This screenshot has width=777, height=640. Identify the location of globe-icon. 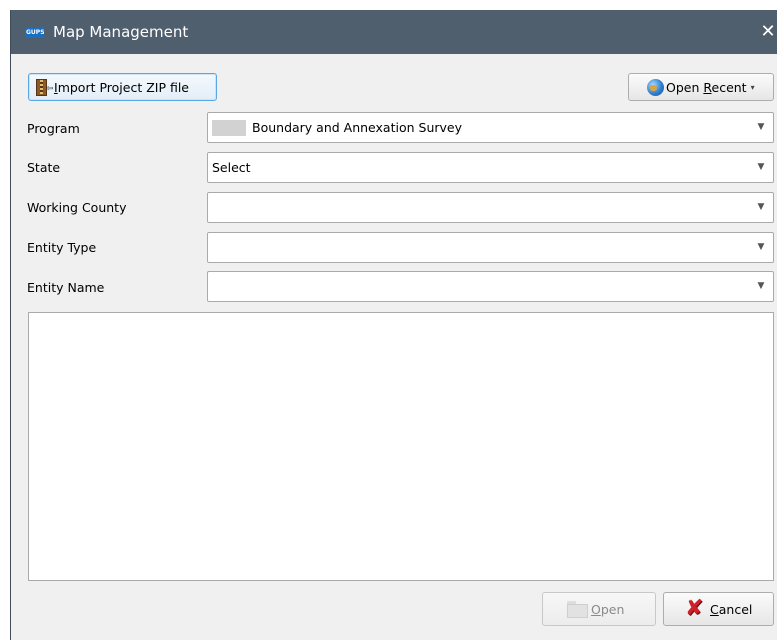
(655, 87).